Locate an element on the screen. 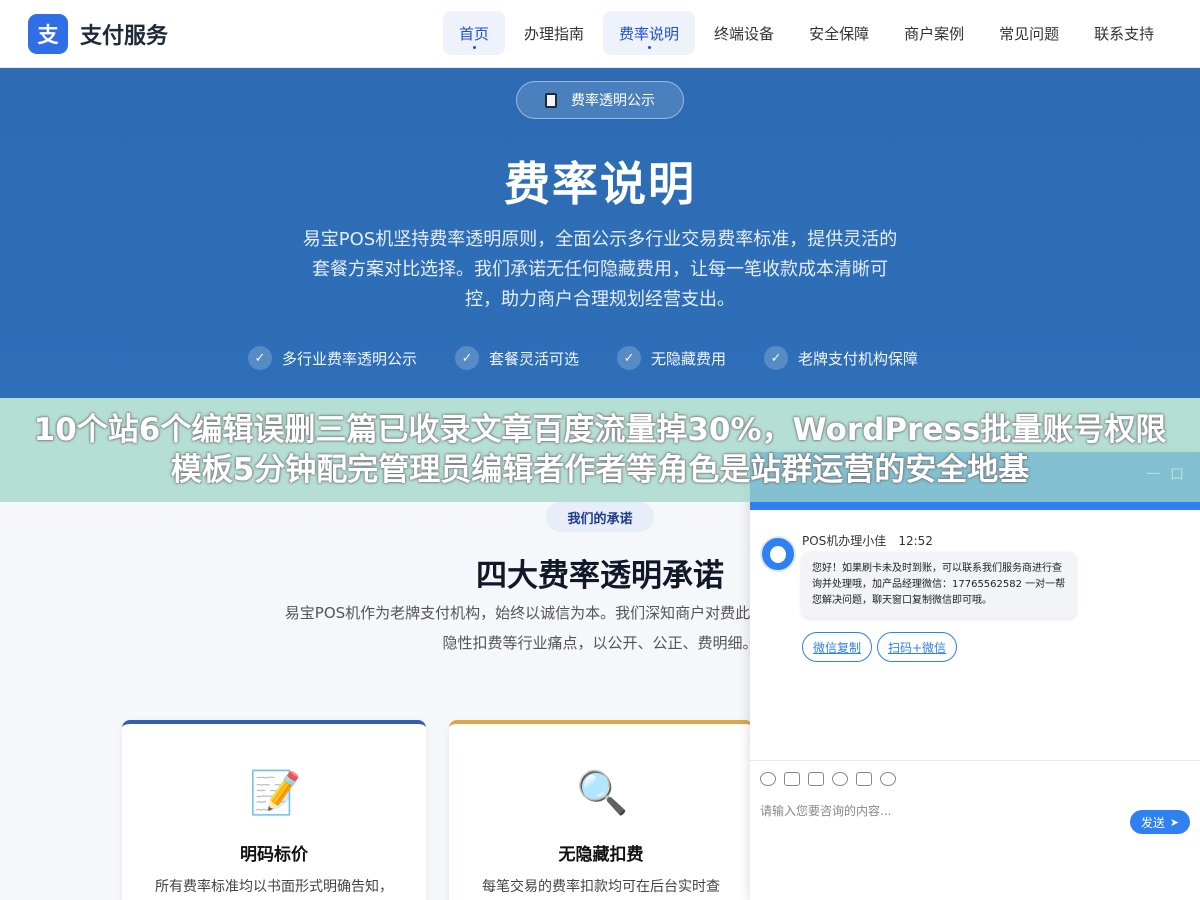  send-button: 发送 ➤ is located at coordinates (1160, 822).